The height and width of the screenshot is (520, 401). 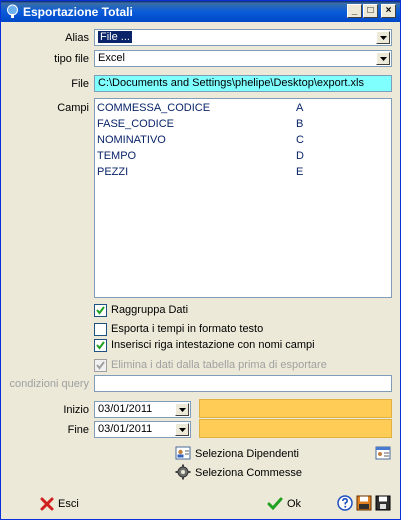 I want to click on help-icon, so click(x=345, y=503).